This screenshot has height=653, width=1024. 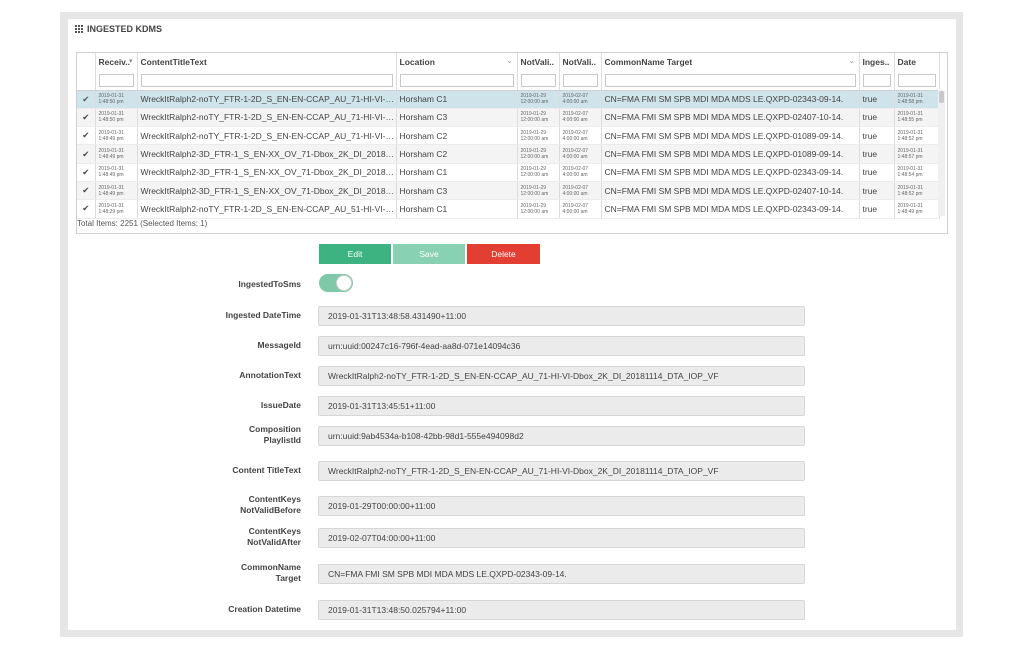 What do you see at coordinates (580, 62) in the screenshot?
I see `column-header-not-valid-after: NotVali..` at bounding box center [580, 62].